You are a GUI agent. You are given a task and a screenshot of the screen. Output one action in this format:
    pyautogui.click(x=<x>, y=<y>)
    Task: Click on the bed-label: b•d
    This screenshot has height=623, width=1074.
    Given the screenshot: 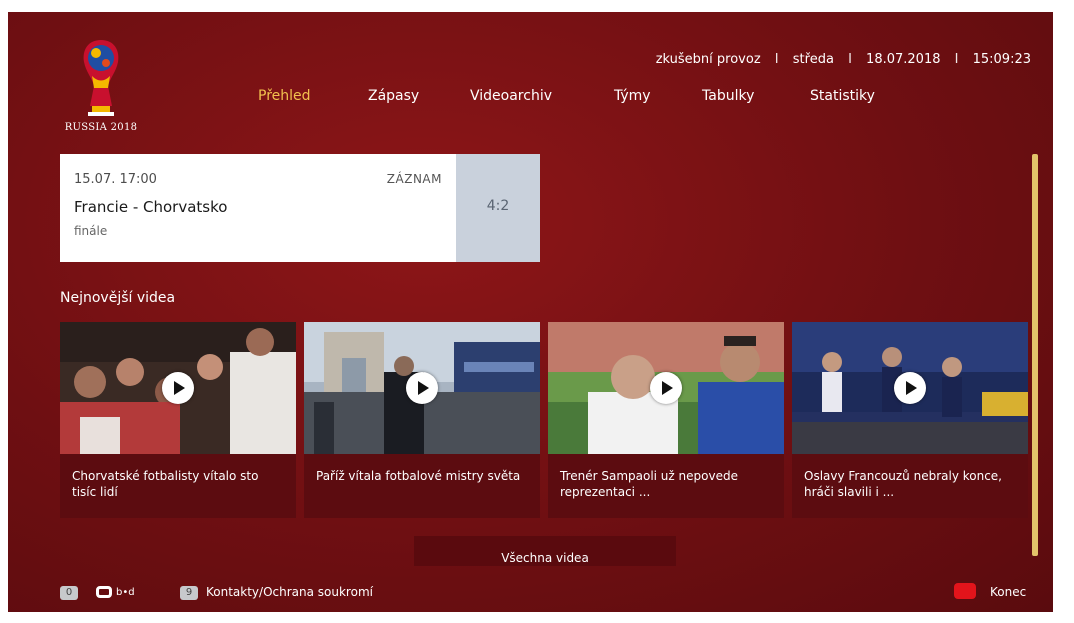 What is the action you would take?
    pyautogui.click(x=125, y=592)
    